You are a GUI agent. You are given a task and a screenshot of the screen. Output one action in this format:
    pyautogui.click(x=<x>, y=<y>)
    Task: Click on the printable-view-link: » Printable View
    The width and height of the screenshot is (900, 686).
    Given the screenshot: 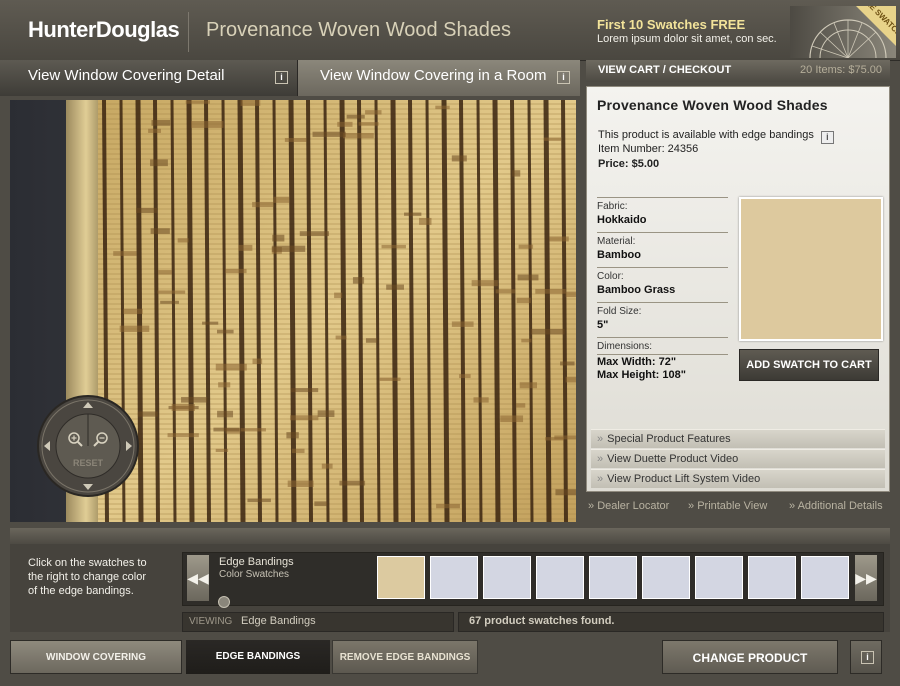 What is the action you would take?
    pyautogui.click(x=727, y=506)
    